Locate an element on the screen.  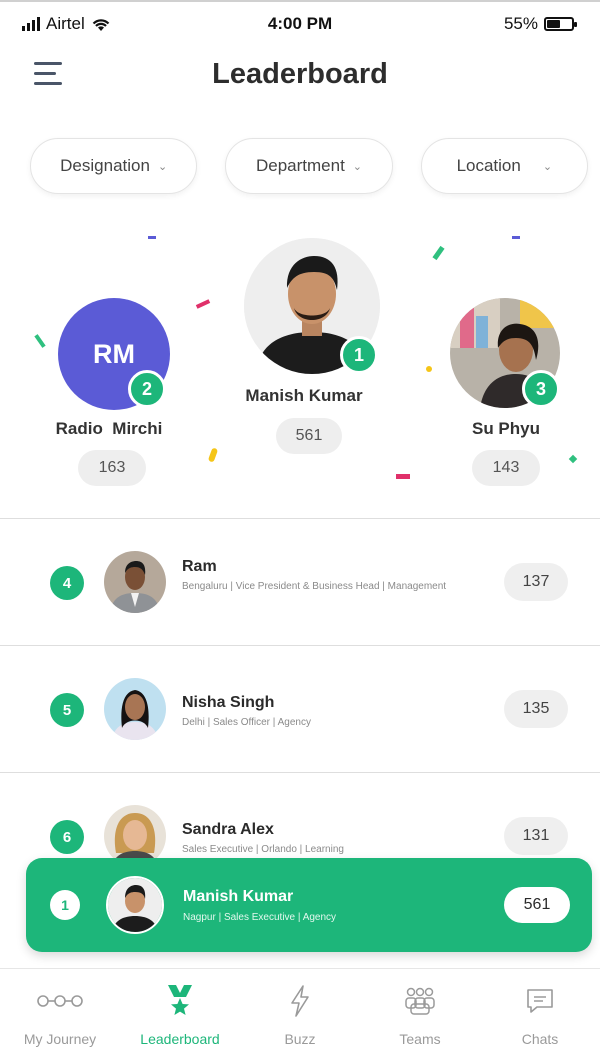
designation-filter: Designation ⌄ is located at coordinates (114, 166).